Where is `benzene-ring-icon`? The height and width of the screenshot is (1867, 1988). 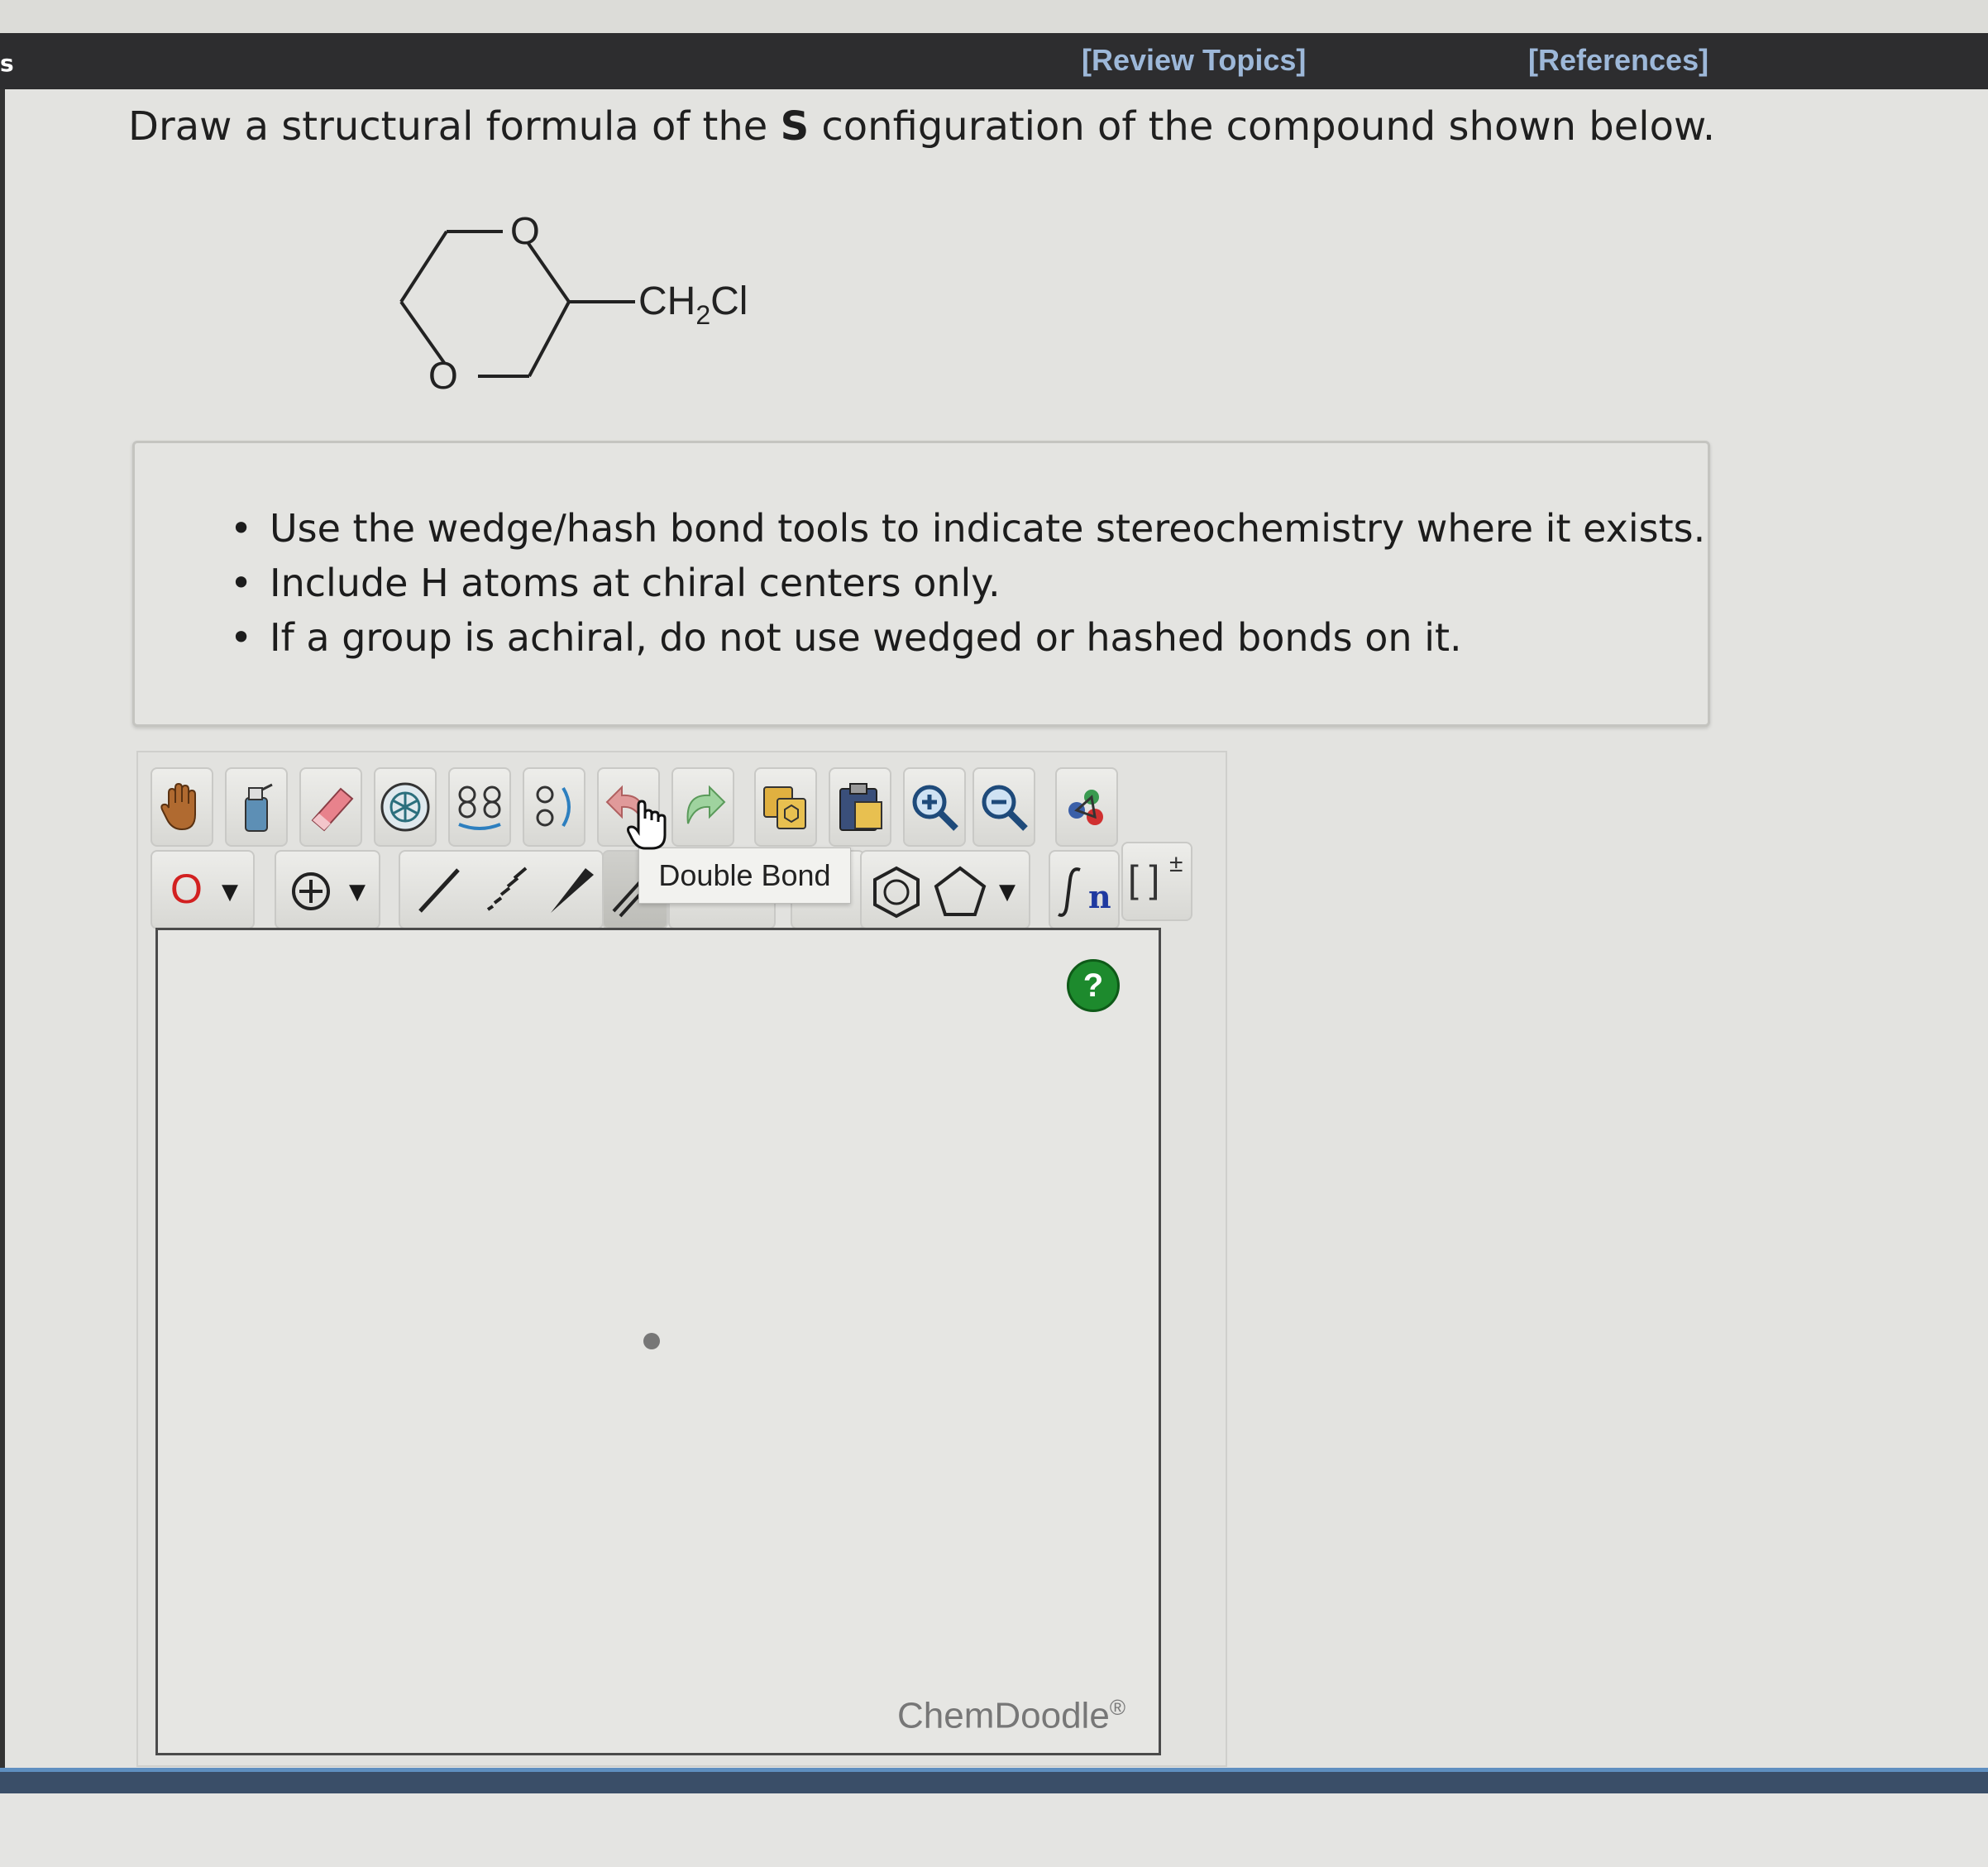 benzene-ring-icon is located at coordinates (896, 892).